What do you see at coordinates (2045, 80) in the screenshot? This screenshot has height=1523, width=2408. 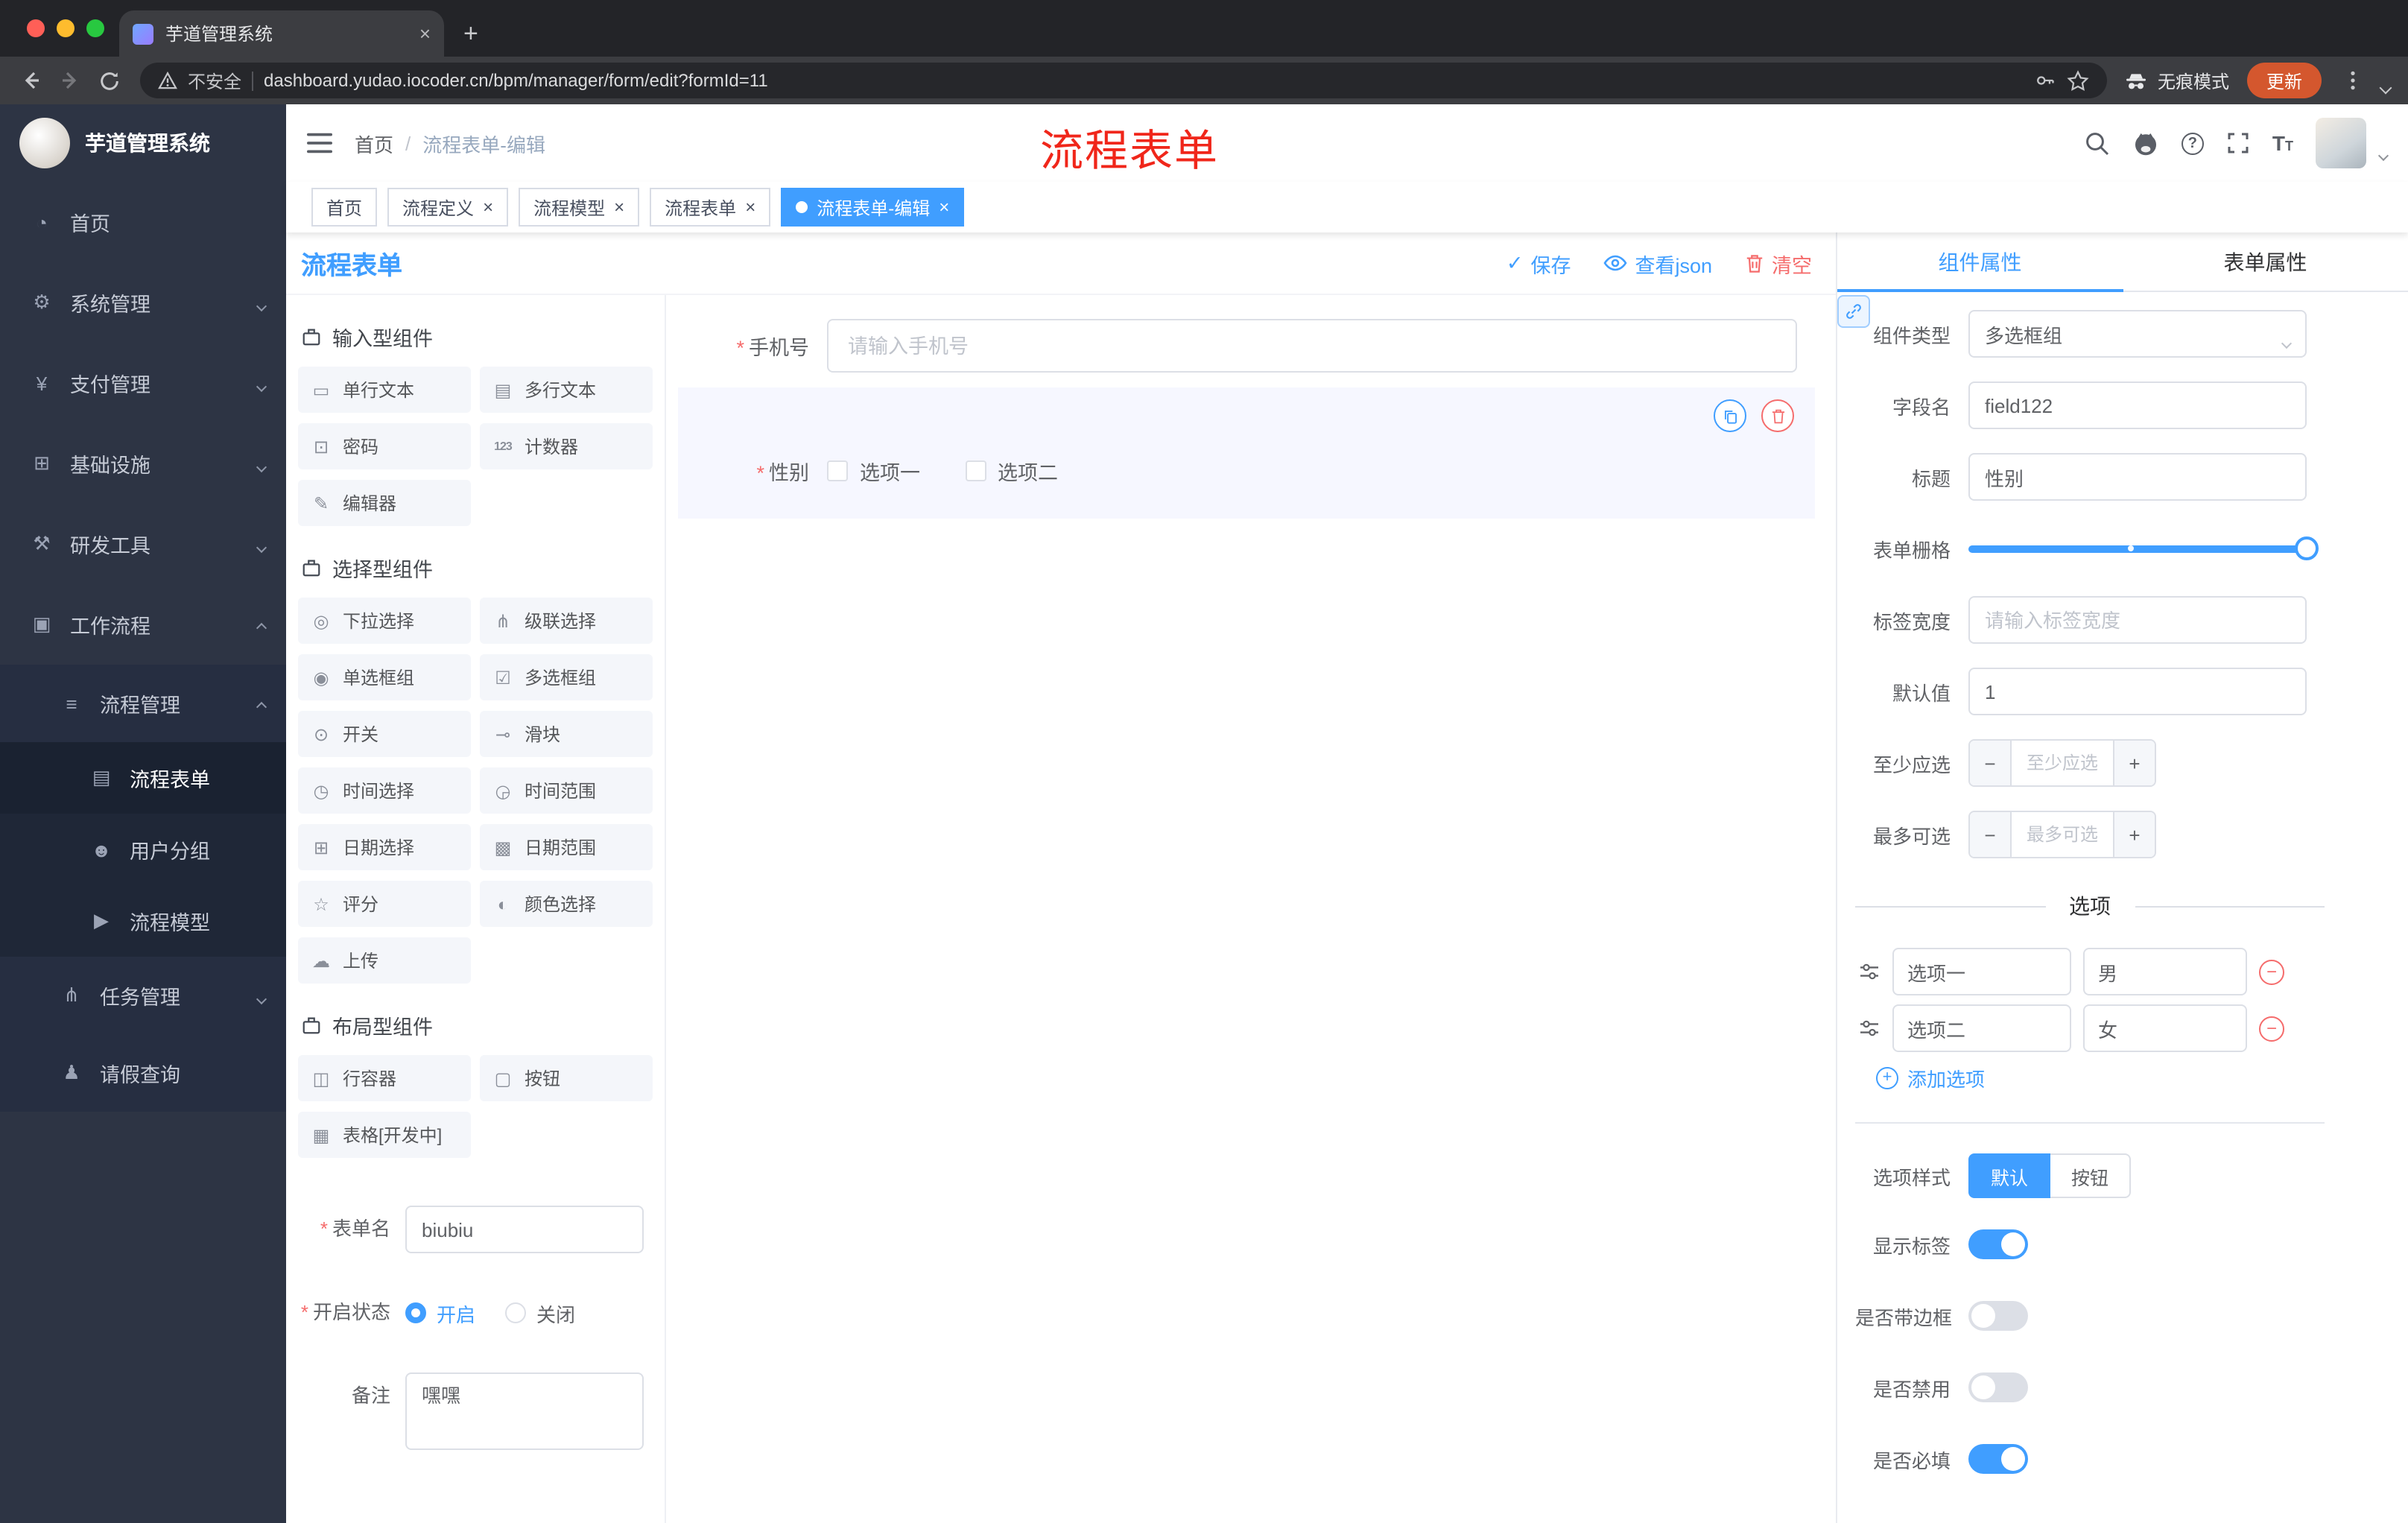 I see `key-icon` at bounding box center [2045, 80].